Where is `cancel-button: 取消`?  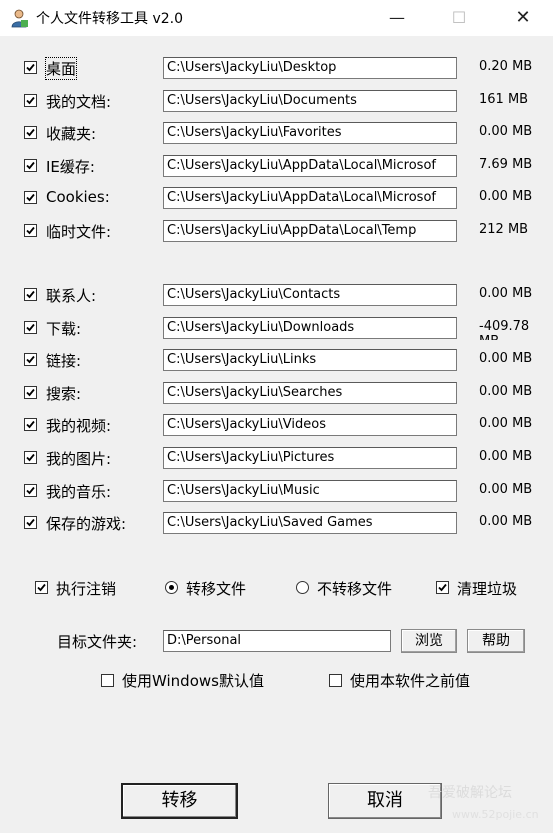
cancel-button: 取消 is located at coordinates (385, 801).